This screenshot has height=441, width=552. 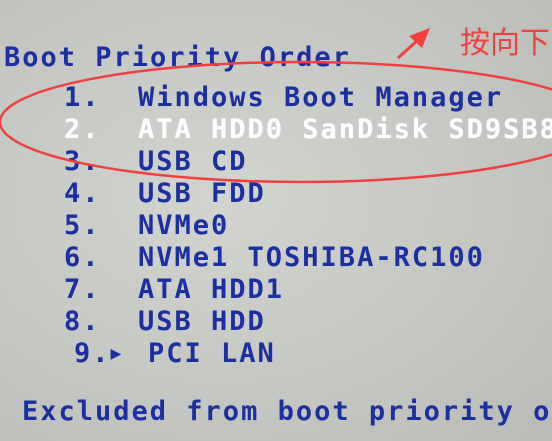 I want to click on annotation-arrow-shaft, so click(x=408, y=49).